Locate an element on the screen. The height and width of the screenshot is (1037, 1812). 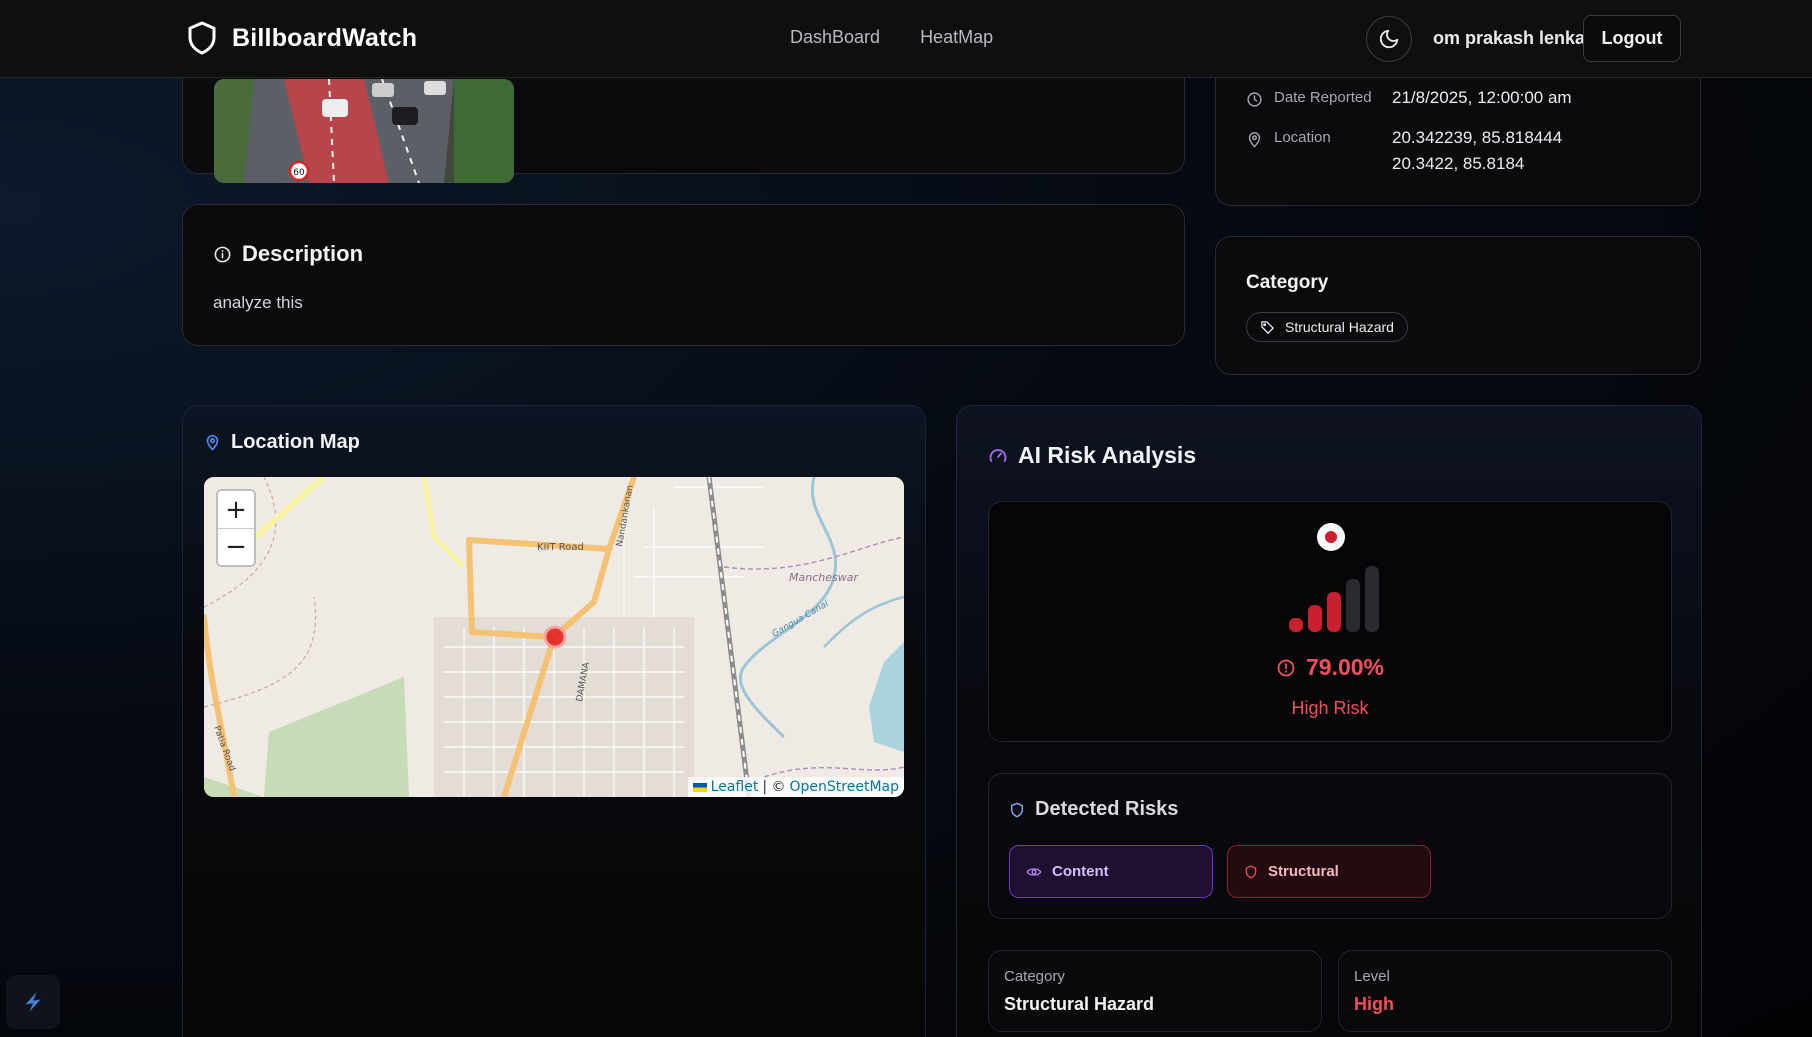
ai-level-value: High is located at coordinates (1374, 1004).